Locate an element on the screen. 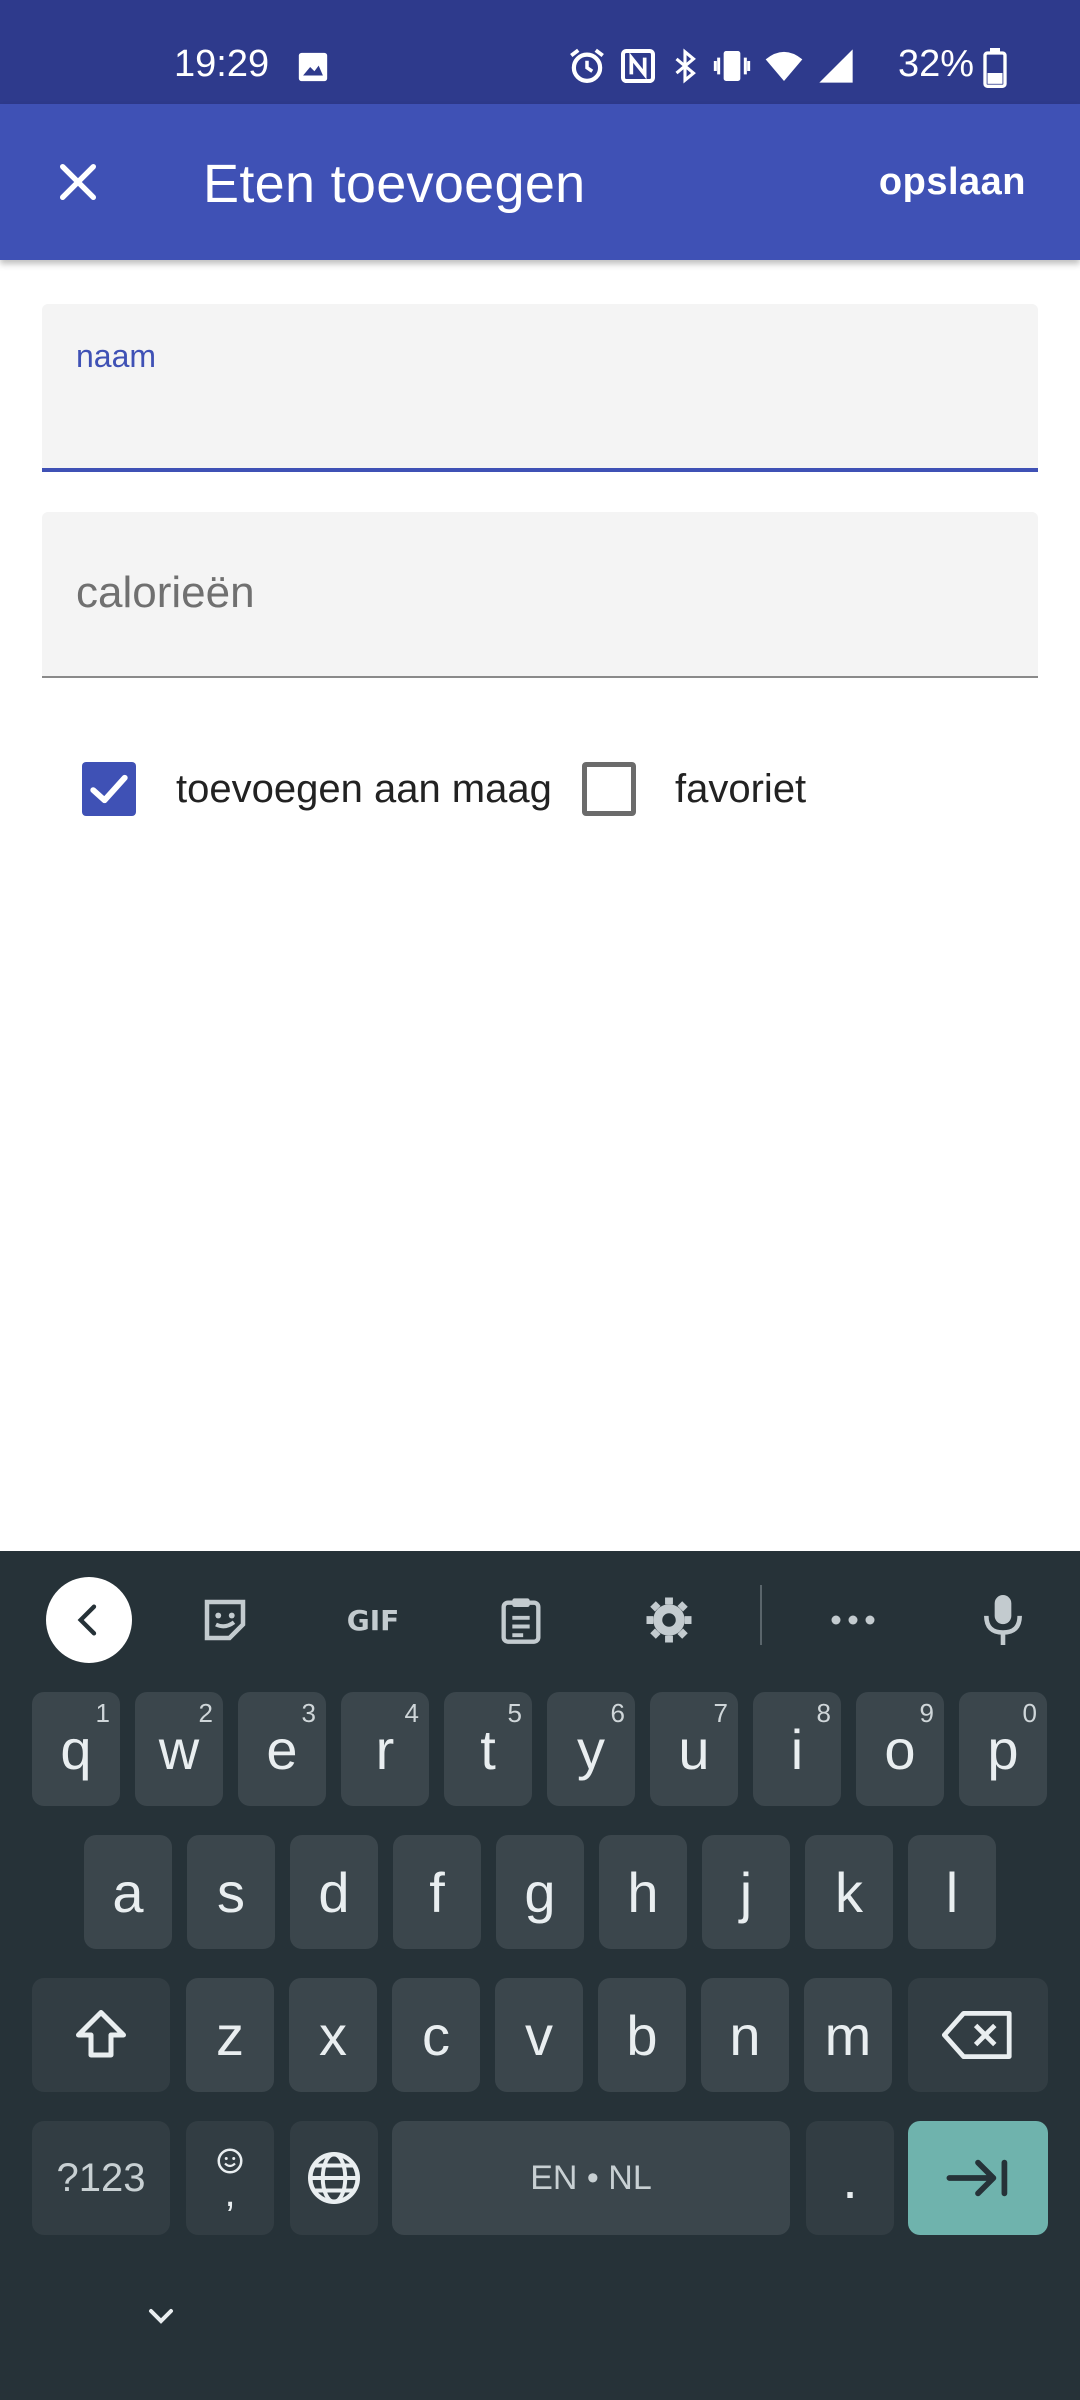  key-o: o9 is located at coordinates (900, 1749).